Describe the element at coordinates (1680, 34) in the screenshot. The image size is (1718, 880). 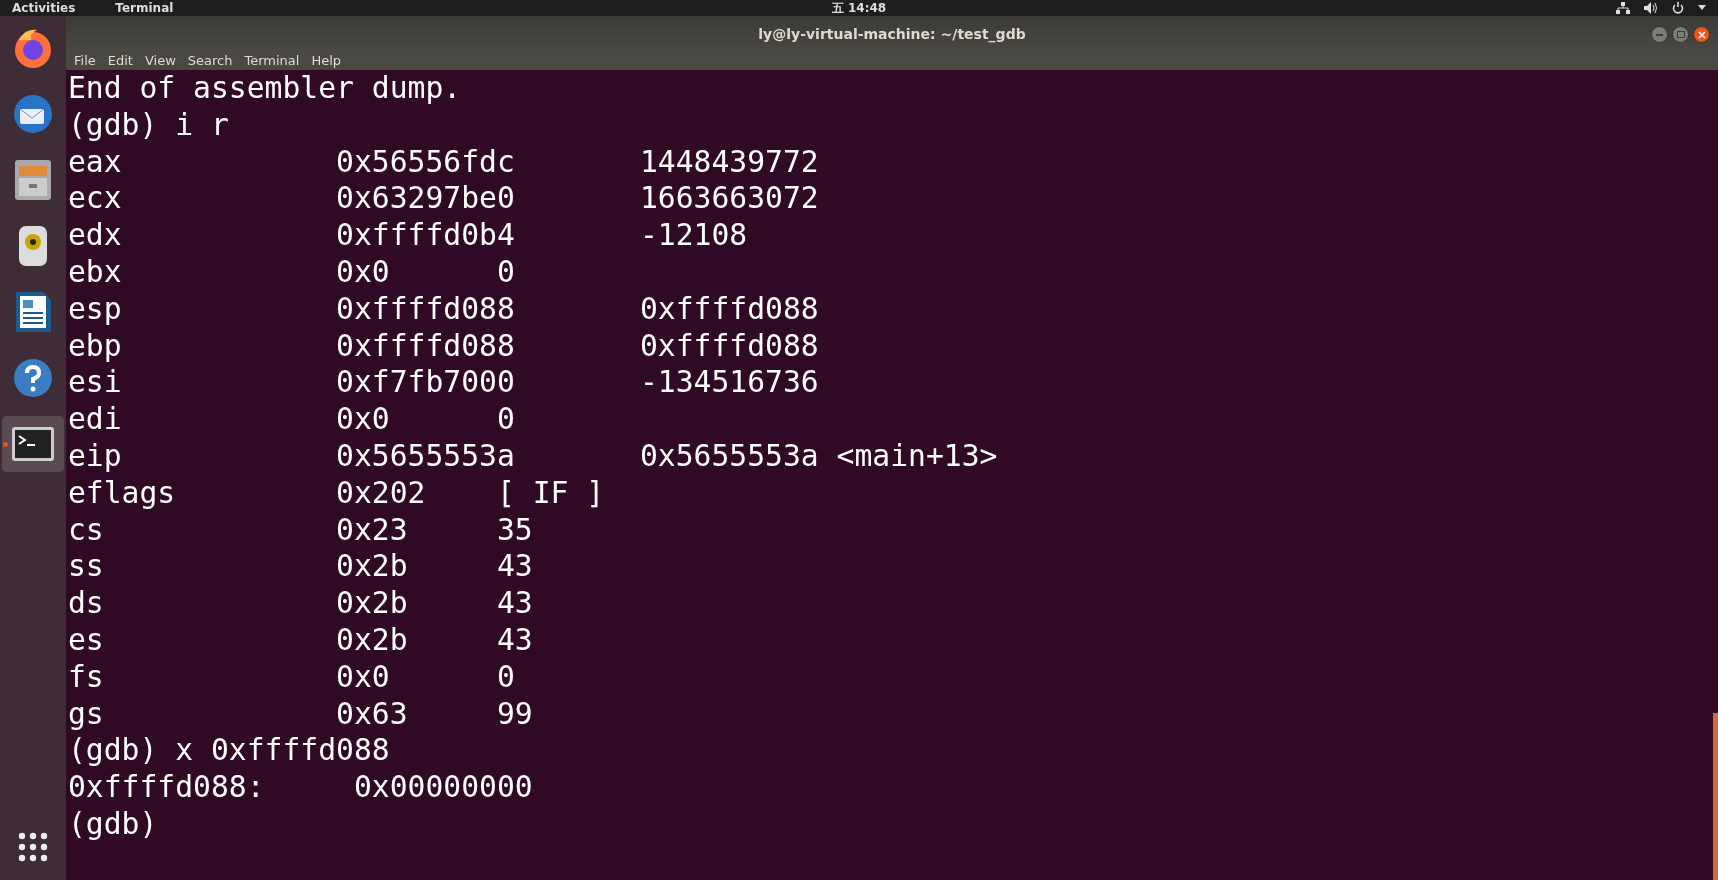
I see `maximize-icon` at that location.